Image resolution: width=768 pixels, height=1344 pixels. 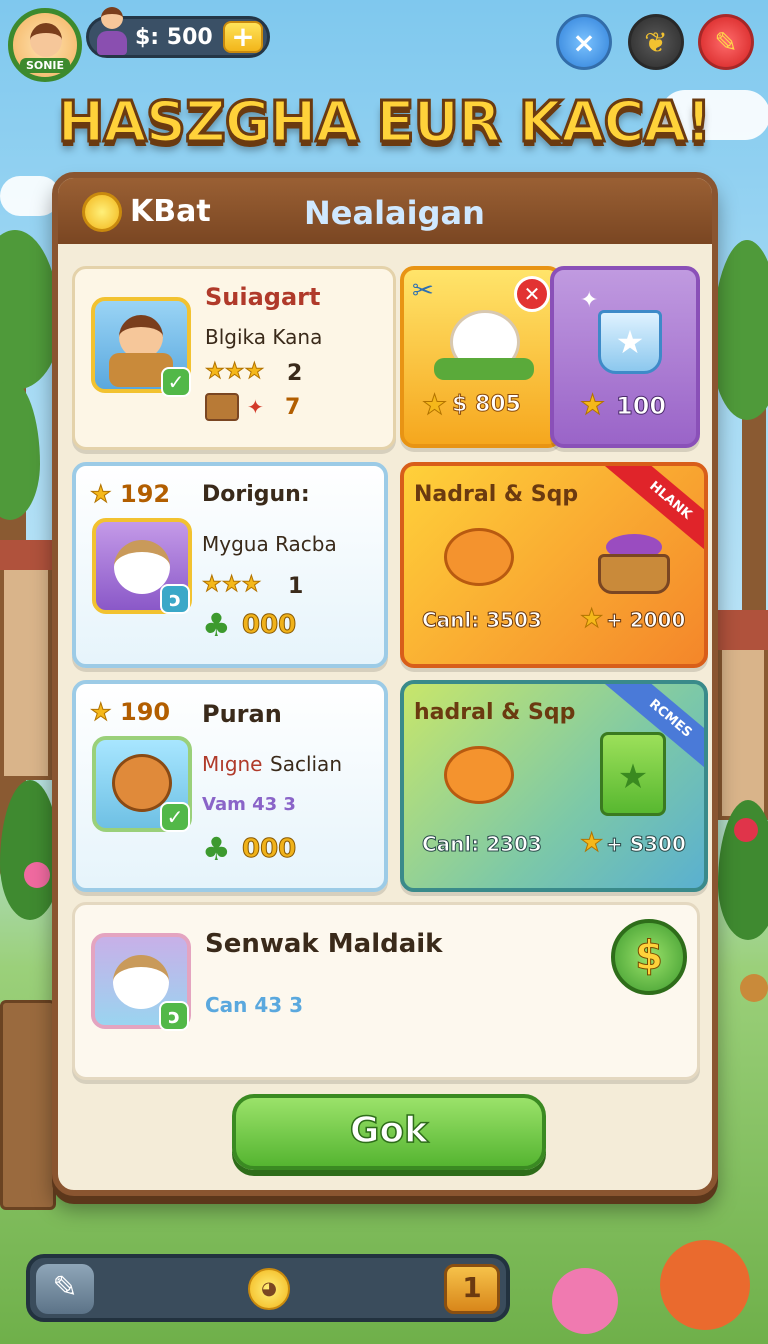 I want to click on panel-header: KBat Nealaigan, so click(x=385, y=211).